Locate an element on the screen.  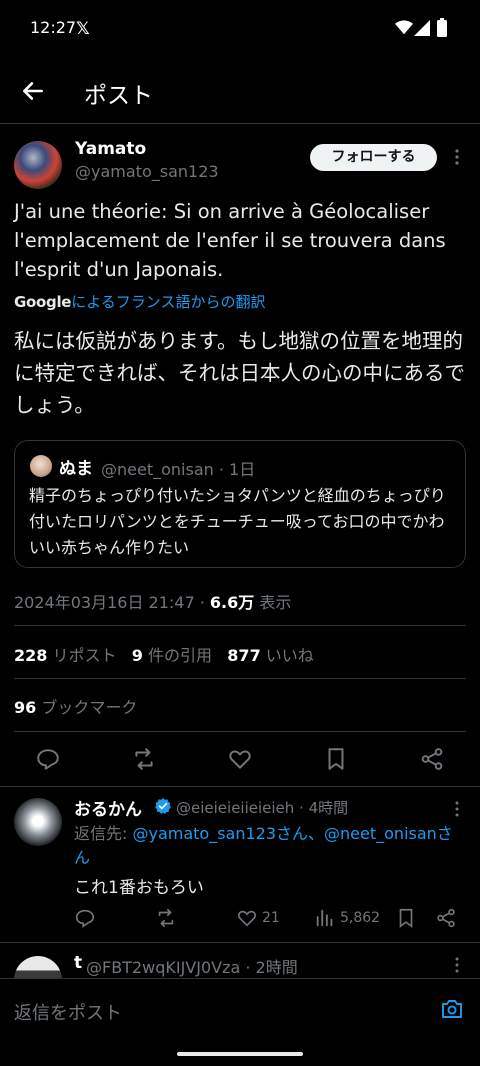
post-timestamp: 2024年03月16日 21:47 · 6.6万 表示 is located at coordinates (152, 601).